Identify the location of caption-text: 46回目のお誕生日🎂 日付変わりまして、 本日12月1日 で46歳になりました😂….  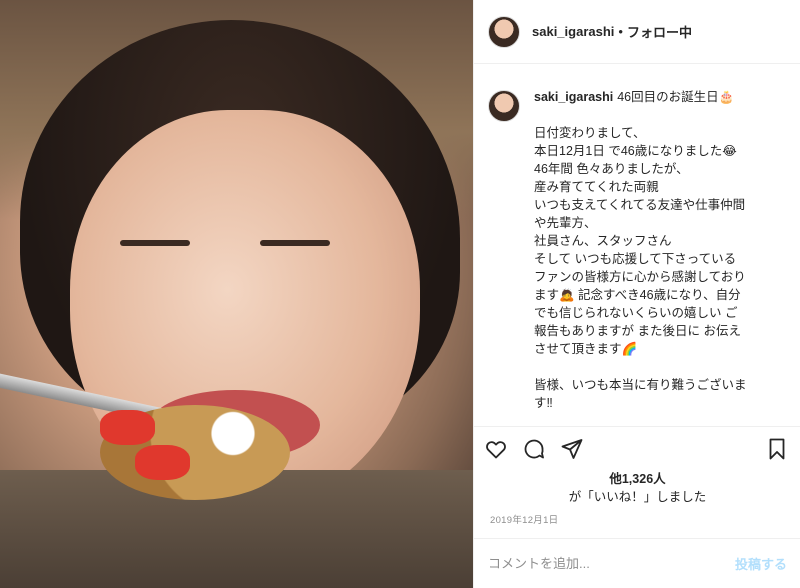
(640, 250).